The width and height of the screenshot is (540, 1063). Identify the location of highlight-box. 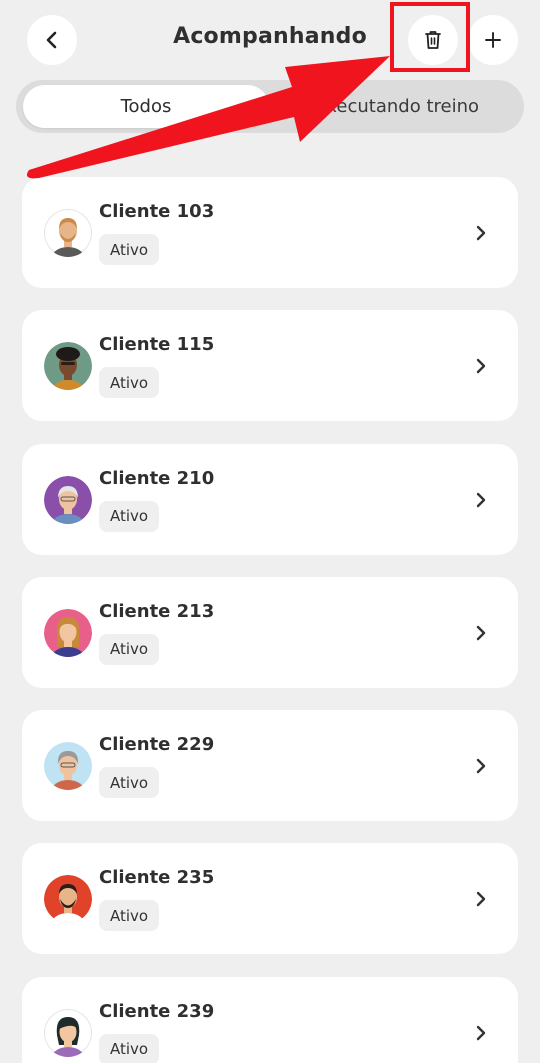
(430, 37).